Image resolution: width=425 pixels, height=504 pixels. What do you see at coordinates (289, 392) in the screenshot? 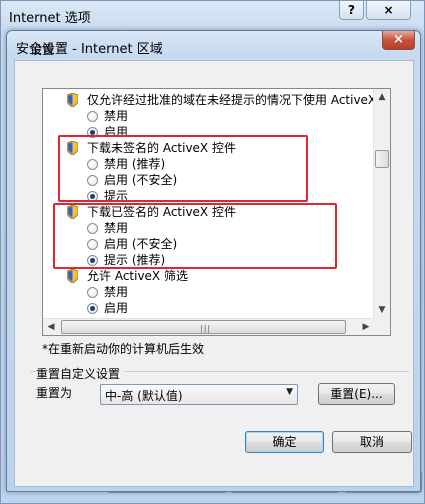
I see `chevron-down-icon: ▼` at bounding box center [289, 392].